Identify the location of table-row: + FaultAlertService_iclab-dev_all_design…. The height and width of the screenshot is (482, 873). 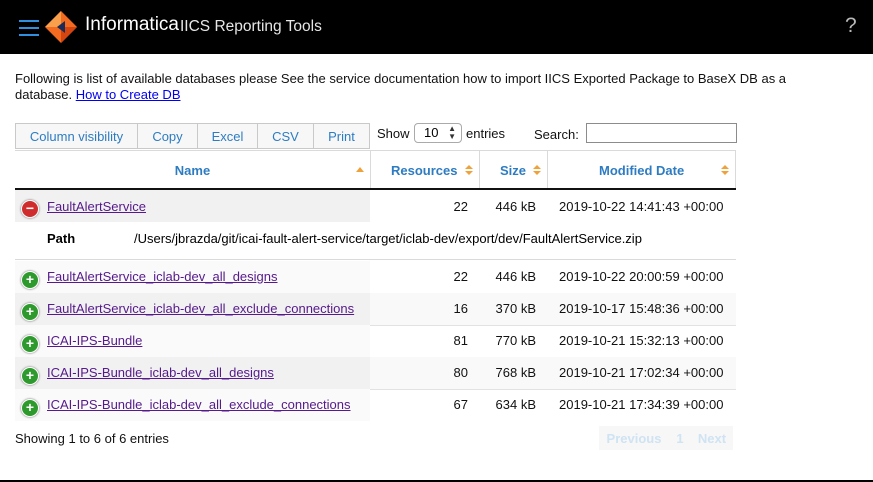
(375, 277).